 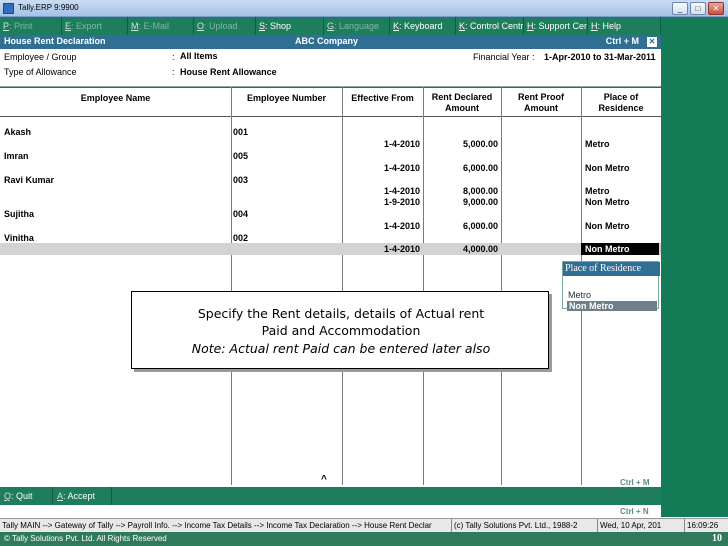 I want to click on menu-label: : Language, so click(x=357, y=26).